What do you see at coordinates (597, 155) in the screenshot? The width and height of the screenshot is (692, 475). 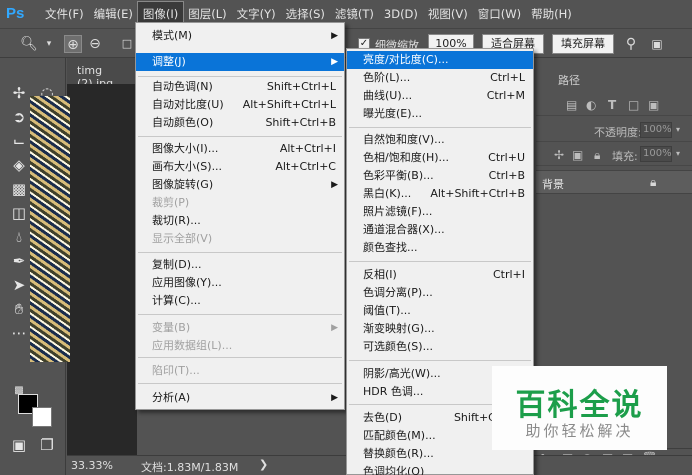 I see `lock-all-icon: 🔒︎` at bounding box center [597, 155].